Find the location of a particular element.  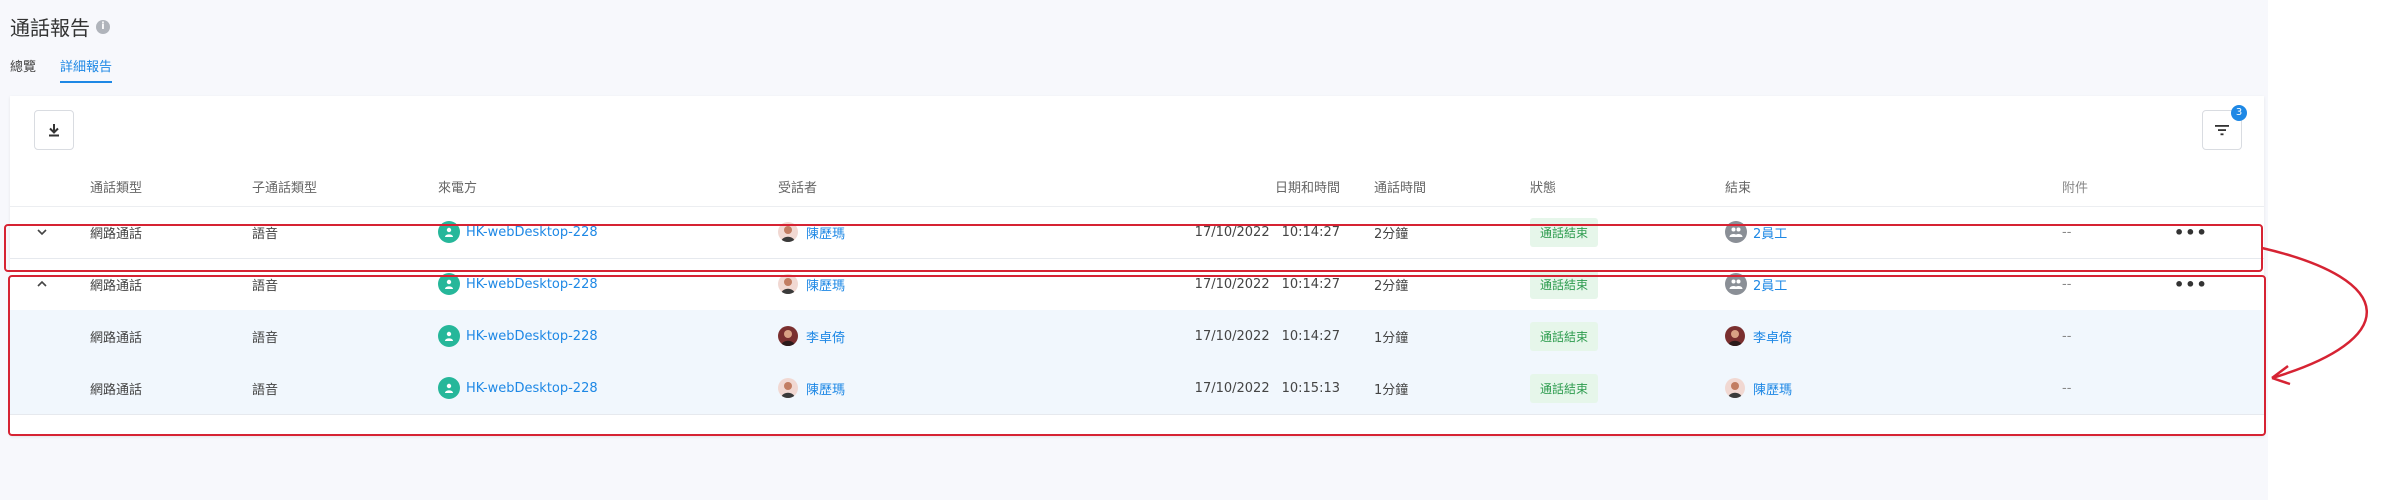

callee-cell: 李卓倚 is located at coordinates (811, 336).